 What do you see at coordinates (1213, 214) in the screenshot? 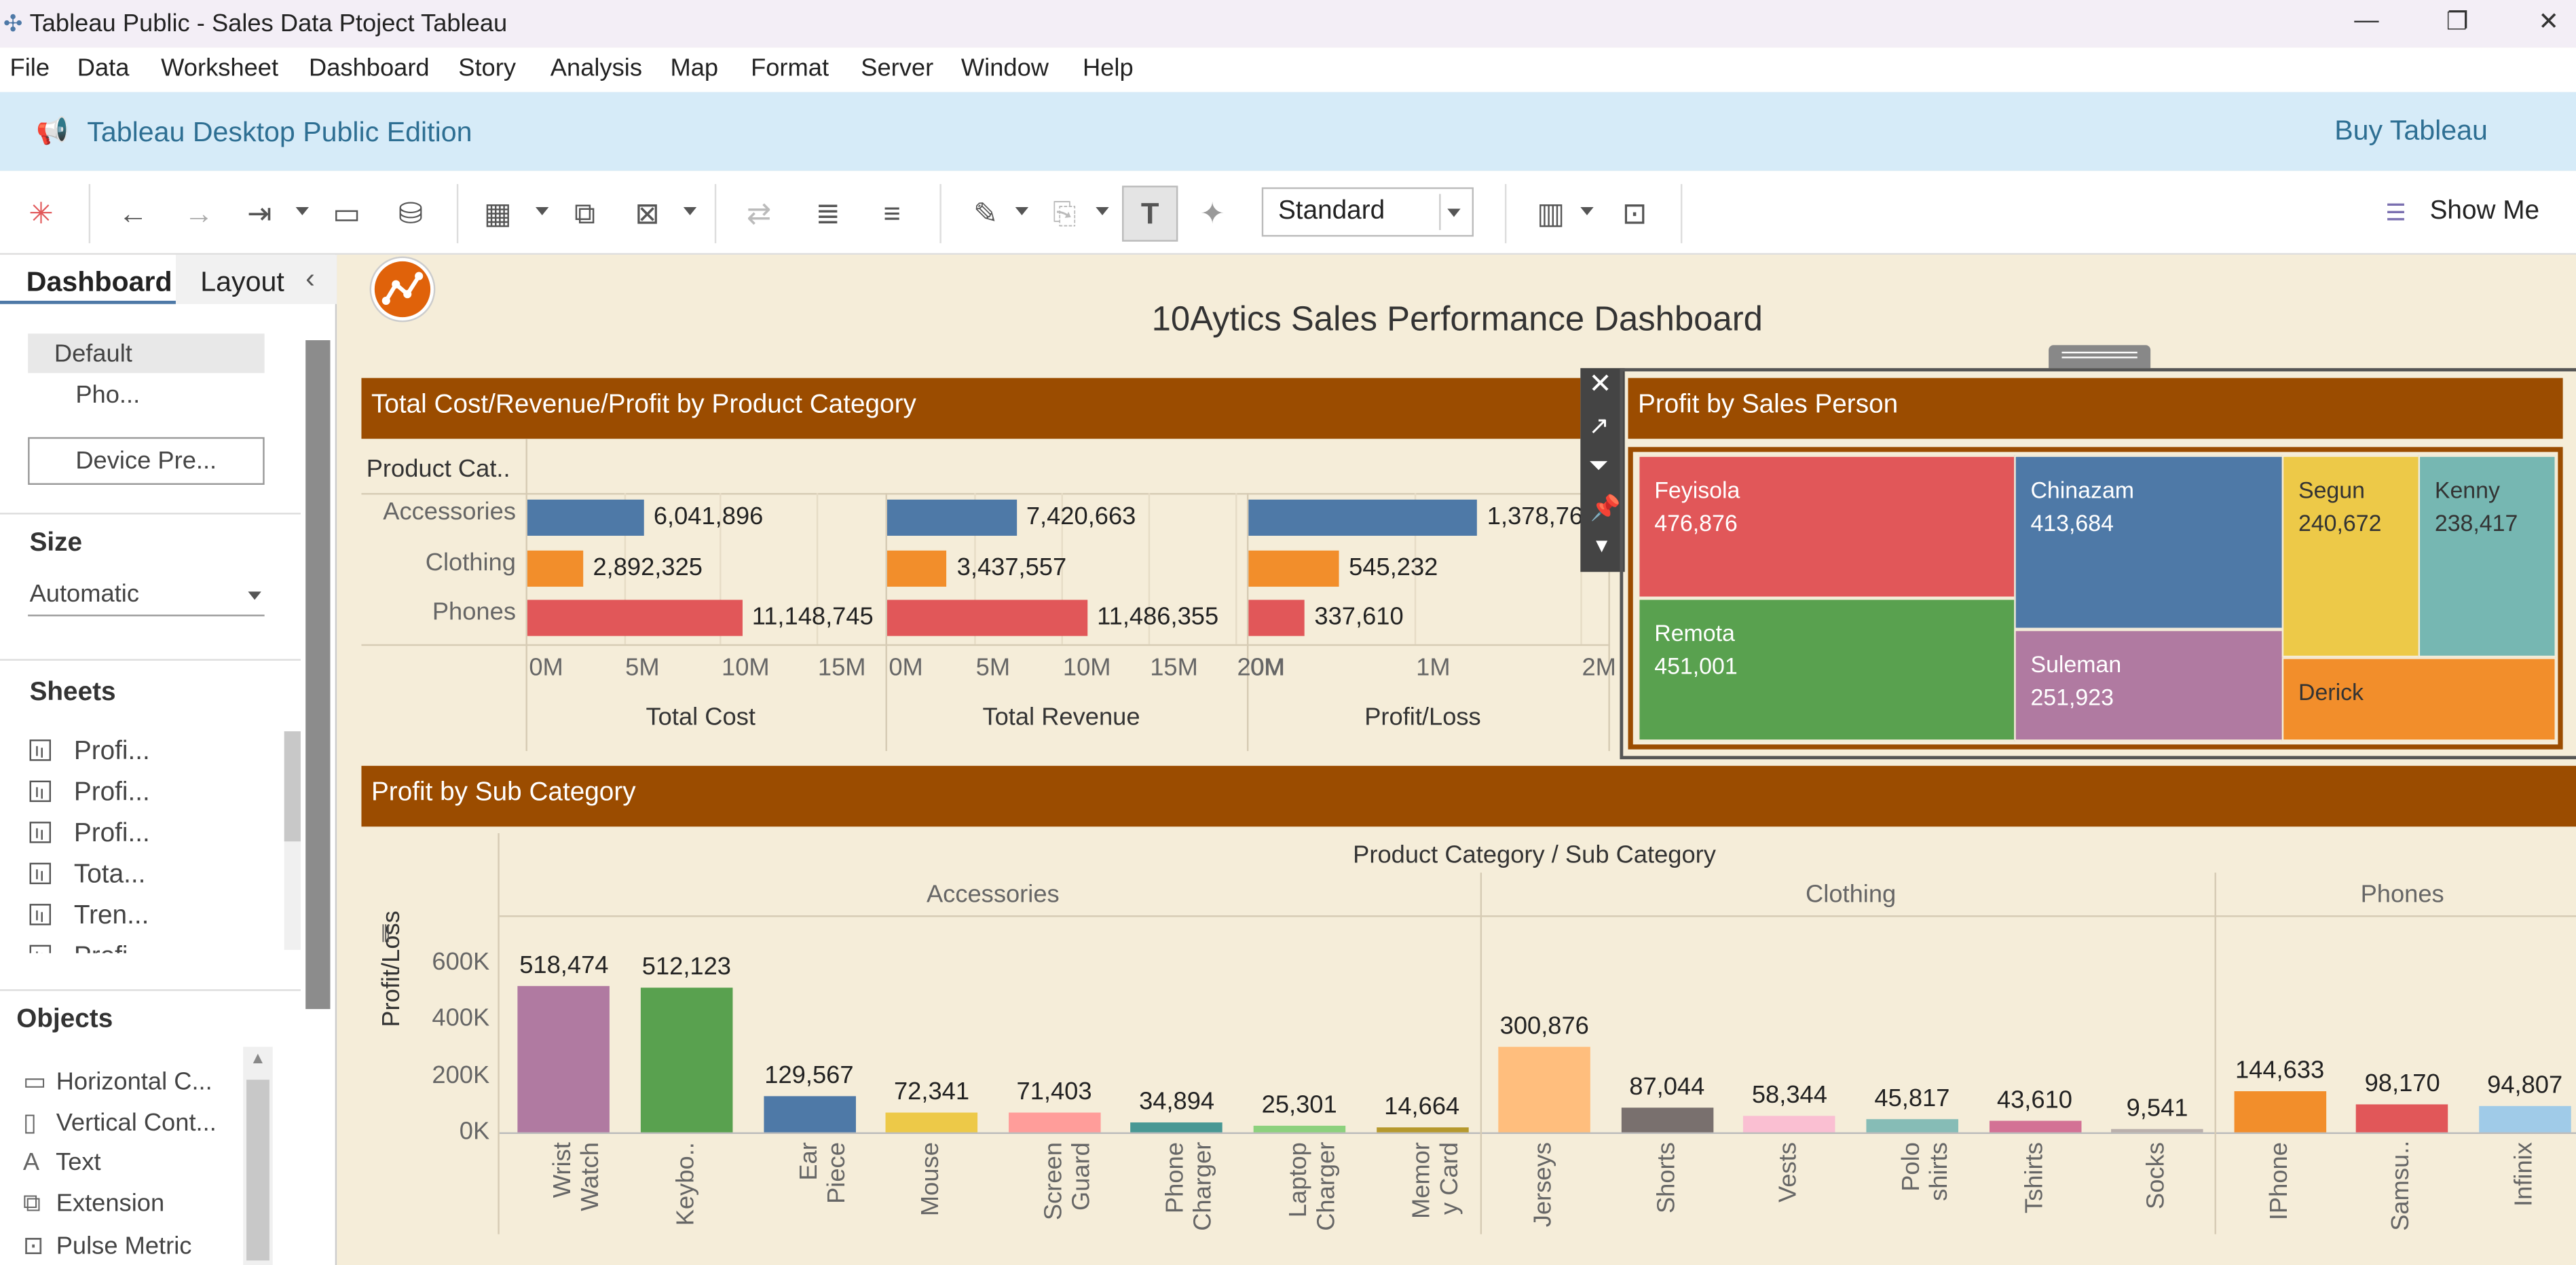
I see `pin-axis-icon: ✦` at bounding box center [1213, 214].